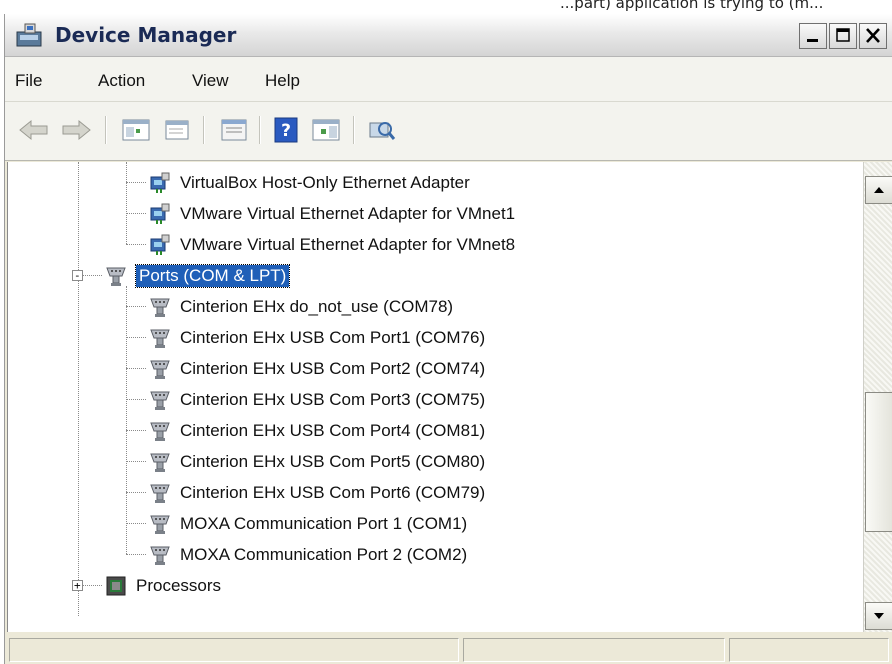 The width and height of the screenshot is (892, 664). I want to click on close-button, so click(873, 36).